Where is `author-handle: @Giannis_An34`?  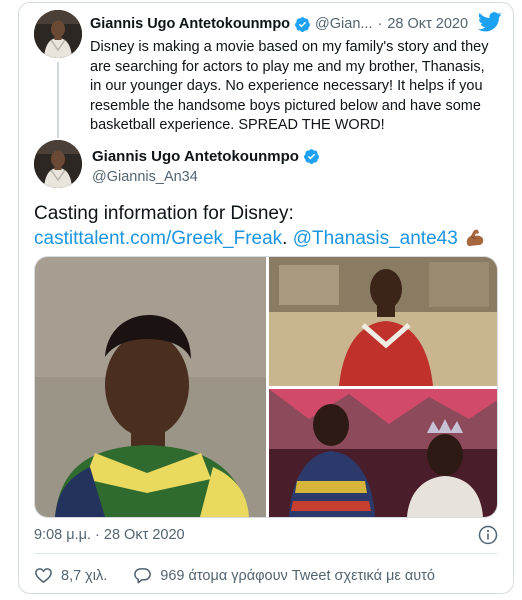
author-handle: @Giannis_An34 is located at coordinates (206, 177).